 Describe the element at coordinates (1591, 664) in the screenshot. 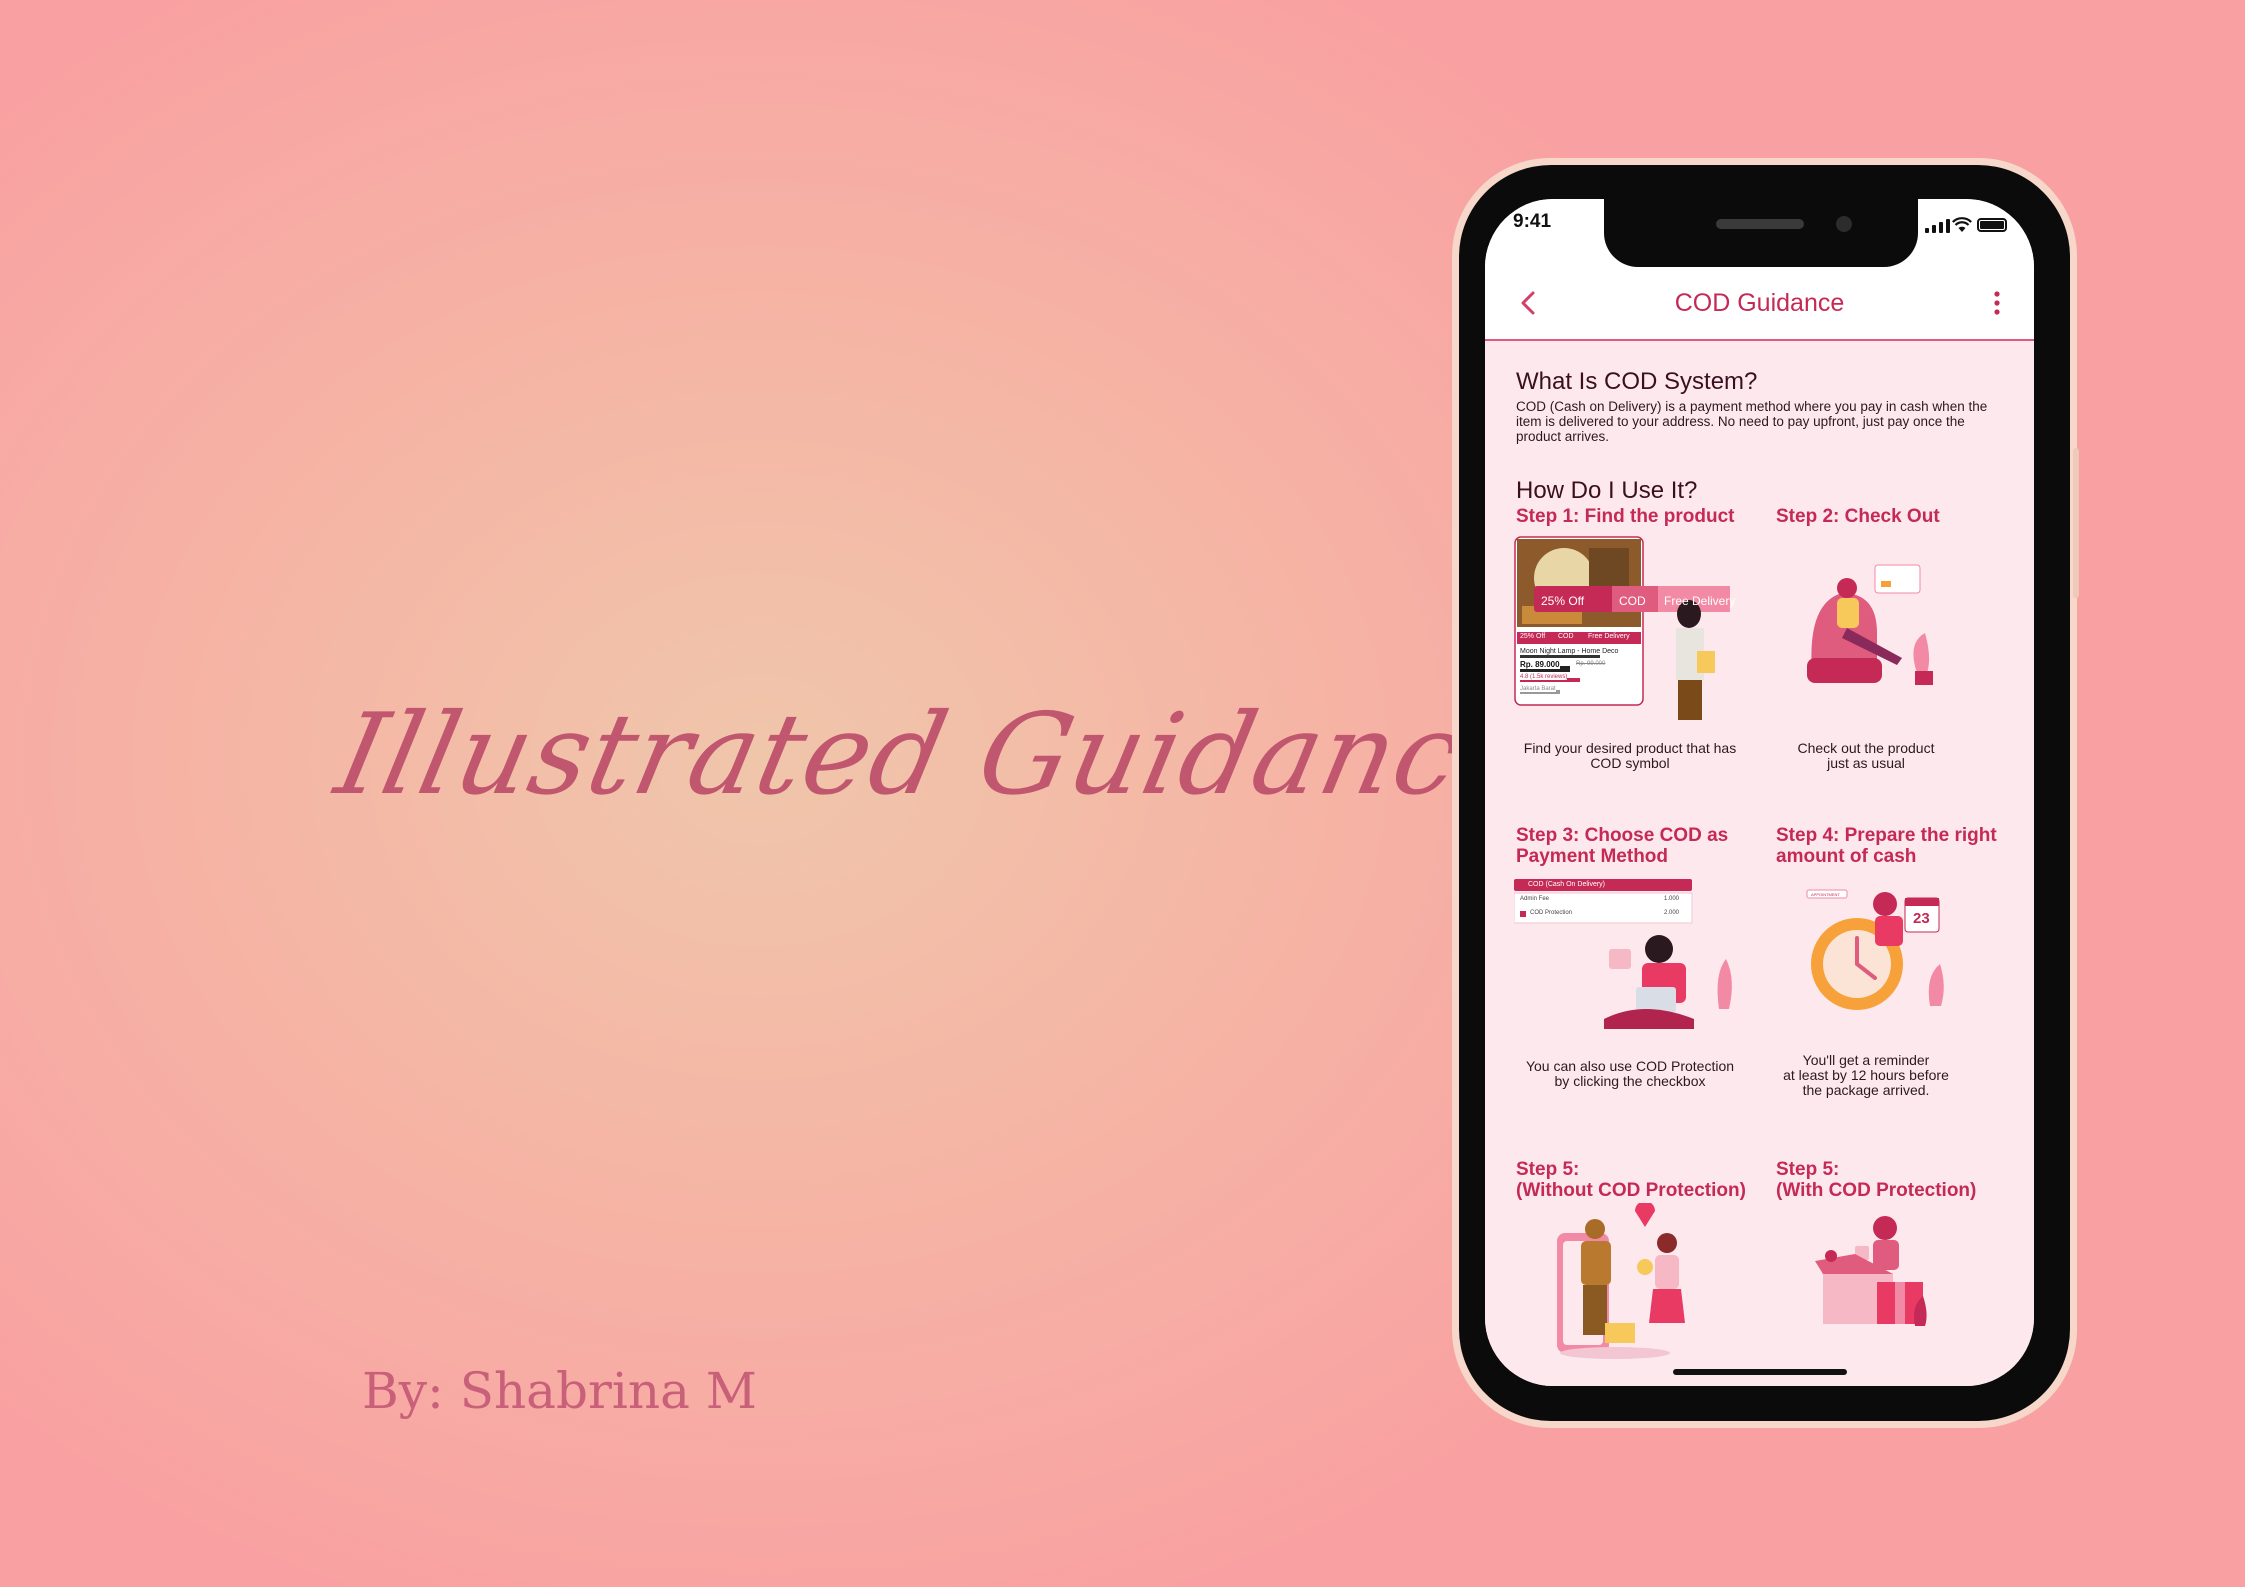

I see `product-old-price: Rp. 99.000` at that location.